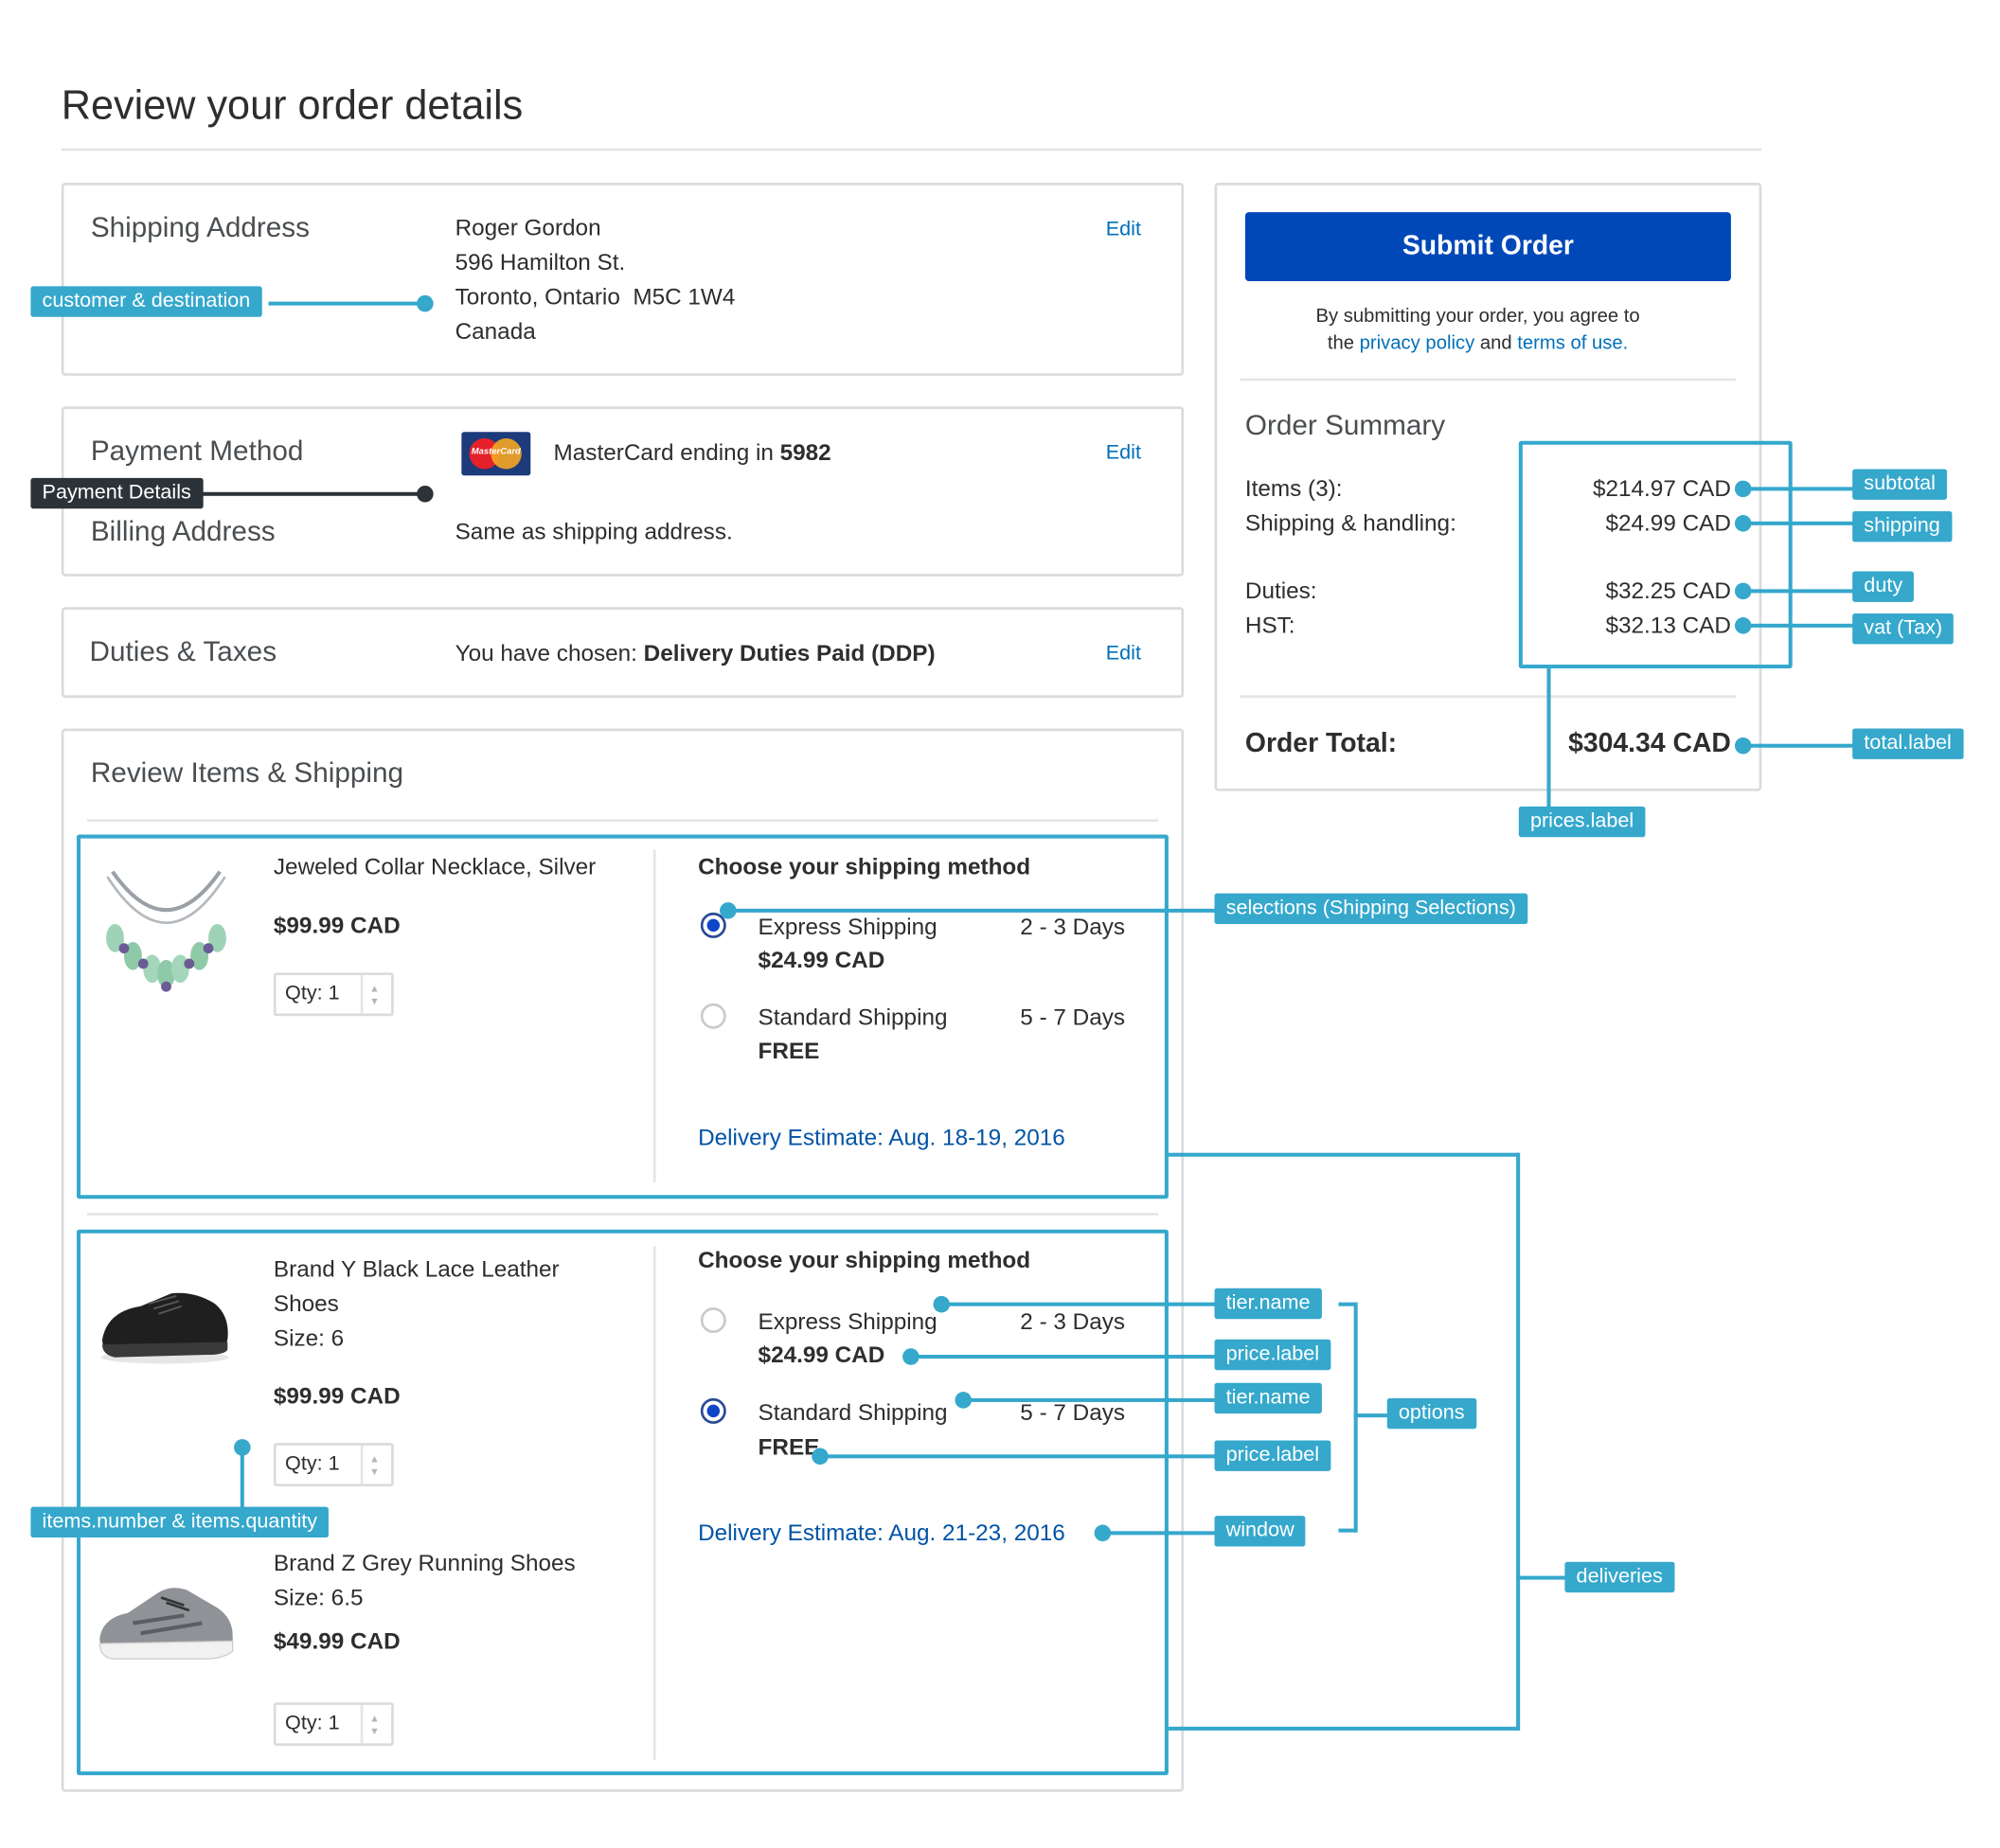 The width and height of the screenshot is (2000, 1848). What do you see at coordinates (1073, 1017) in the screenshot?
I see `shipping-tier-days: 5 - 7 Days` at bounding box center [1073, 1017].